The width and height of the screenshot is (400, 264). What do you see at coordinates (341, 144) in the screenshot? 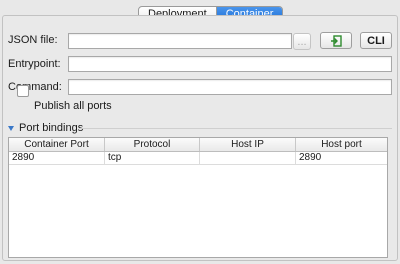
I see `column-host-port: Host port` at bounding box center [341, 144].